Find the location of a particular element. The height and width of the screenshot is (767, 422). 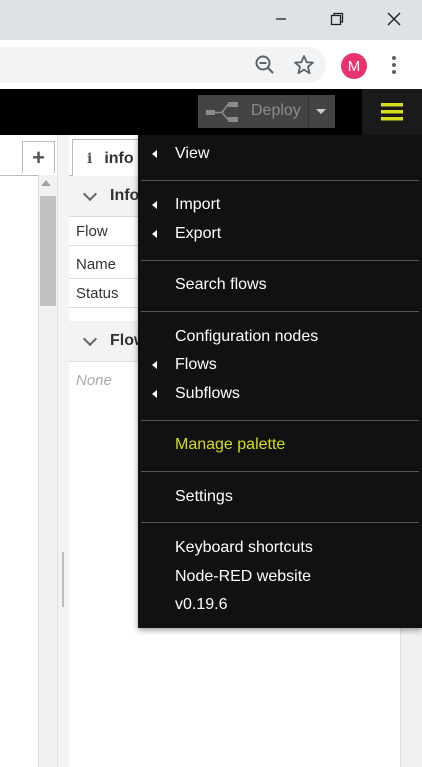

menu-item-search-flows: Search flows is located at coordinates (280, 285).